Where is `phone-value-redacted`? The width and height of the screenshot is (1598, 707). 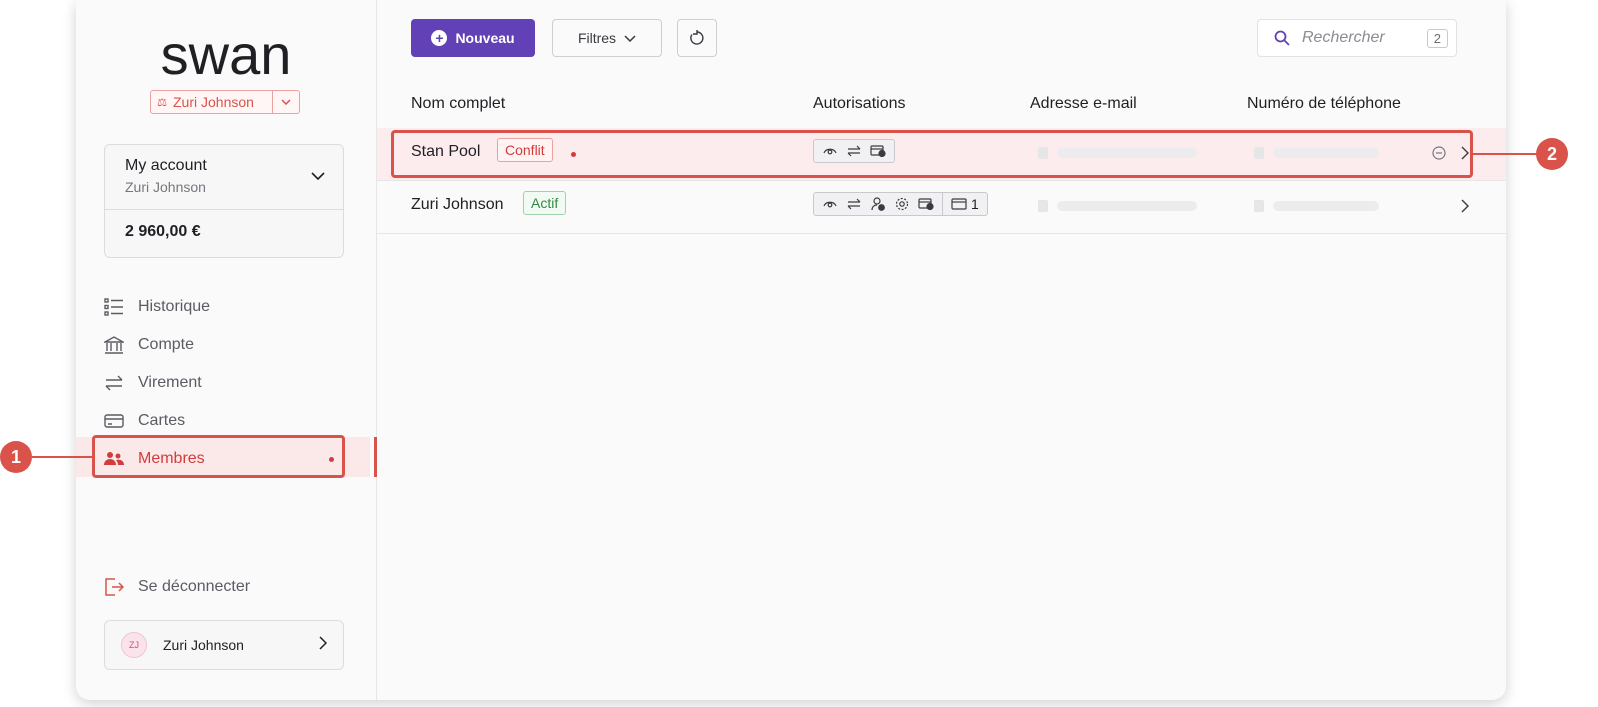 phone-value-redacted is located at coordinates (1326, 206).